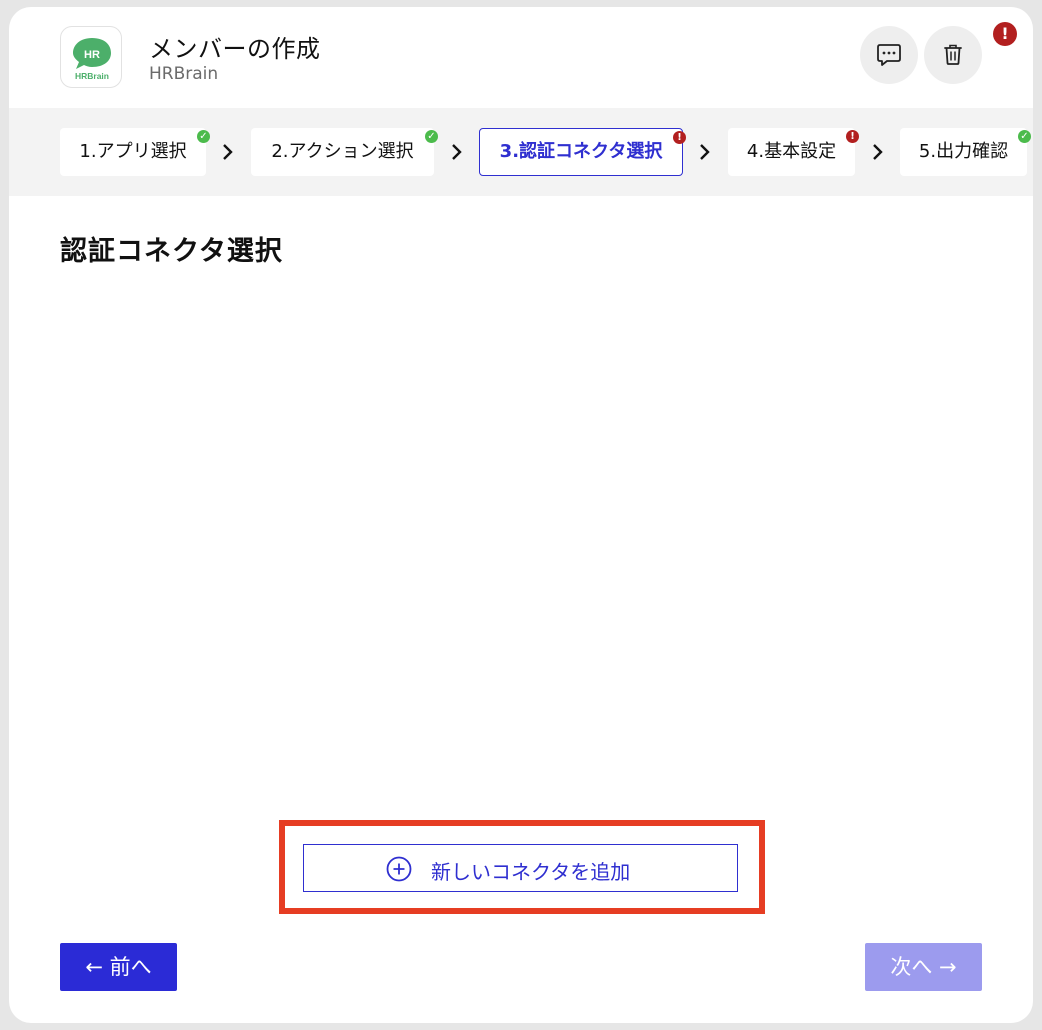  I want to click on step-label: 2.アクション選択, so click(342, 151).